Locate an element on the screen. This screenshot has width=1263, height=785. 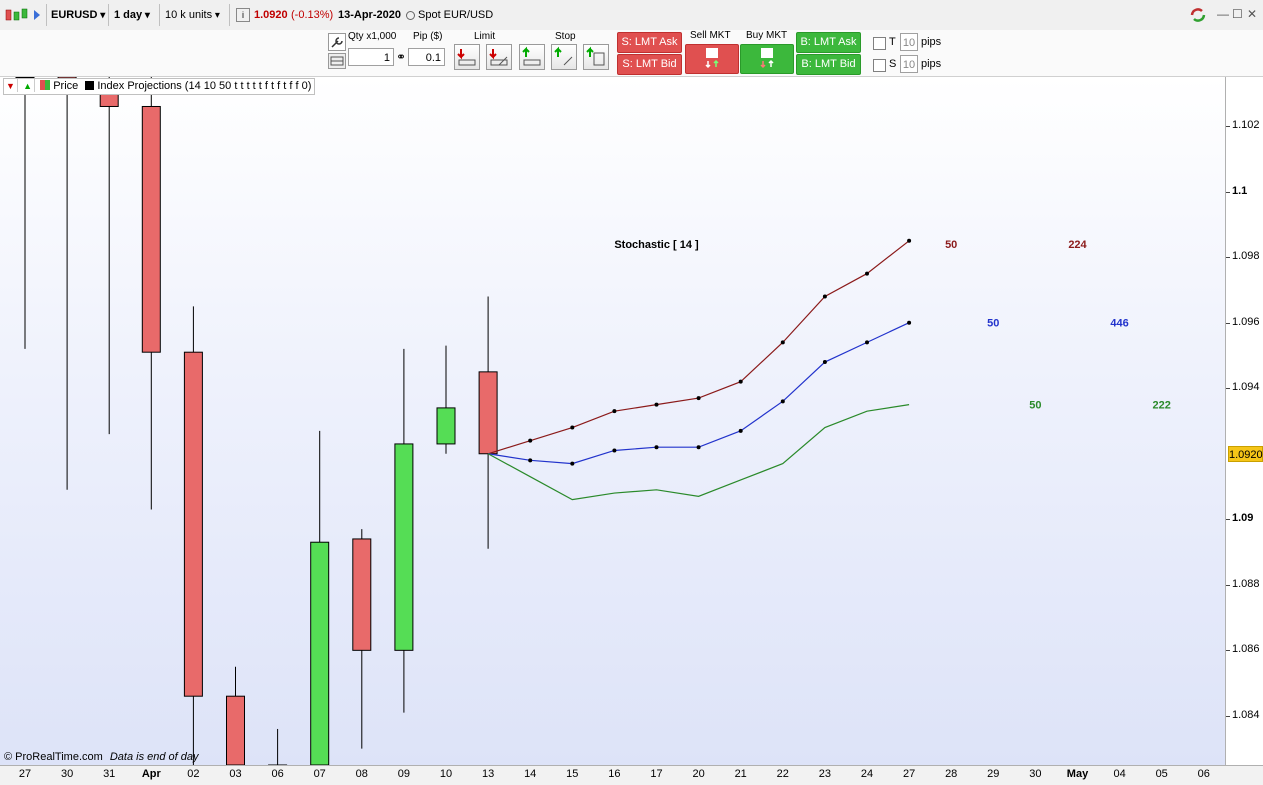
price-change: (-0.13%) is located at coordinates (312, 15).